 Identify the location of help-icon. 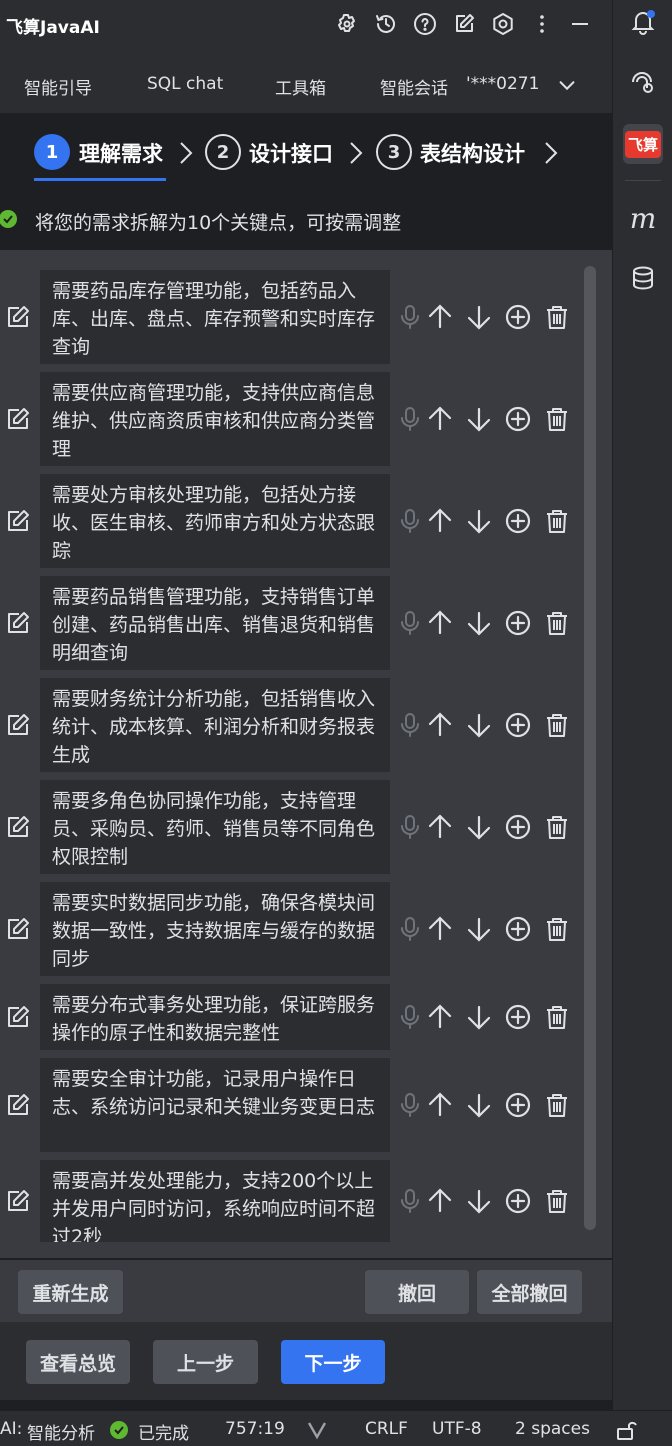
(425, 24).